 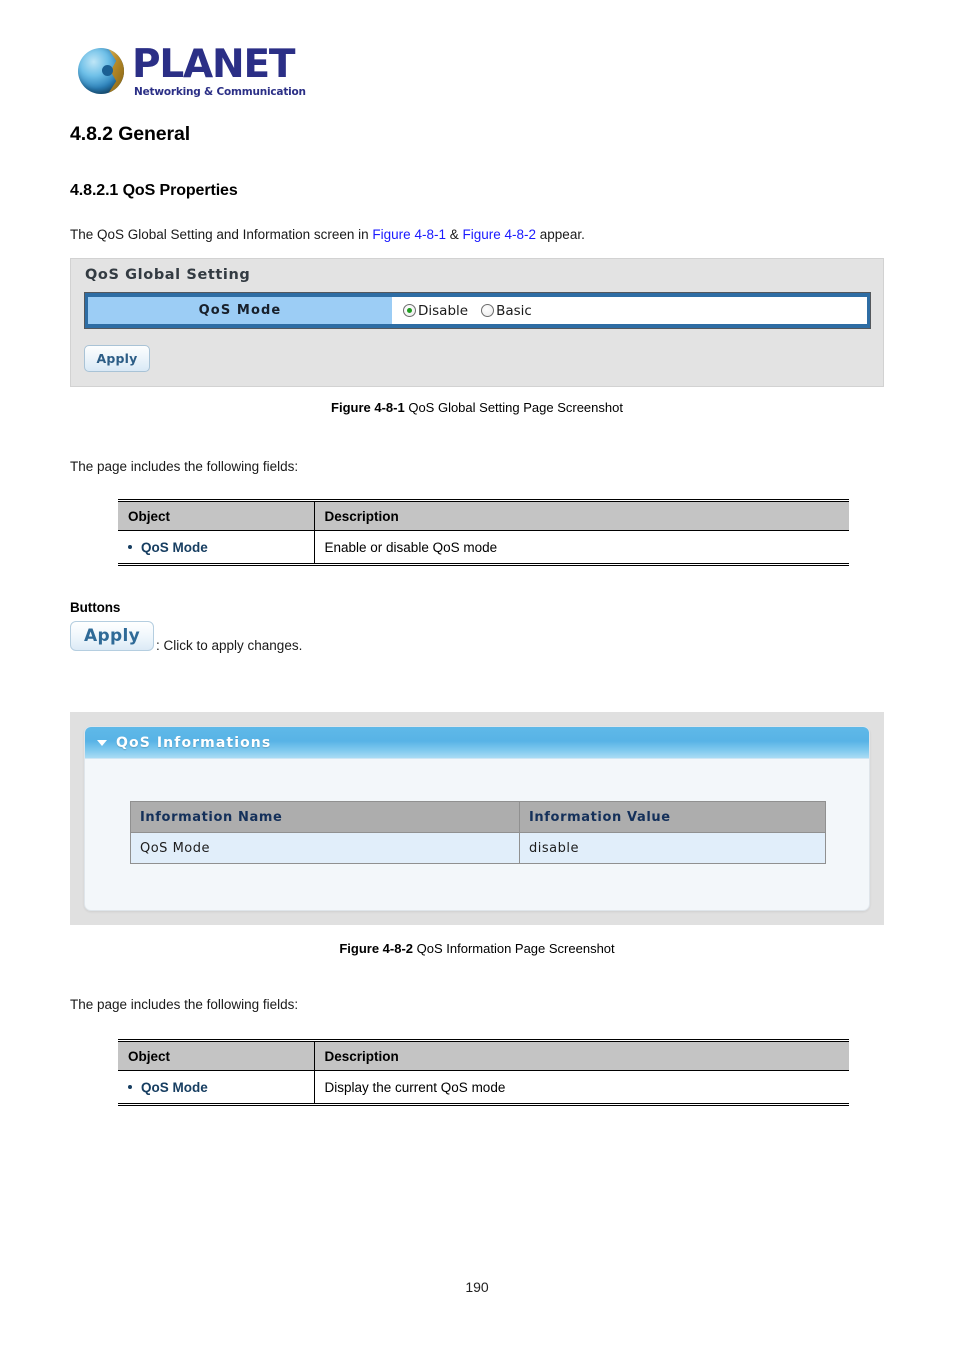 I want to click on cell-description: Enable or disable QoS mode, so click(x=411, y=547).